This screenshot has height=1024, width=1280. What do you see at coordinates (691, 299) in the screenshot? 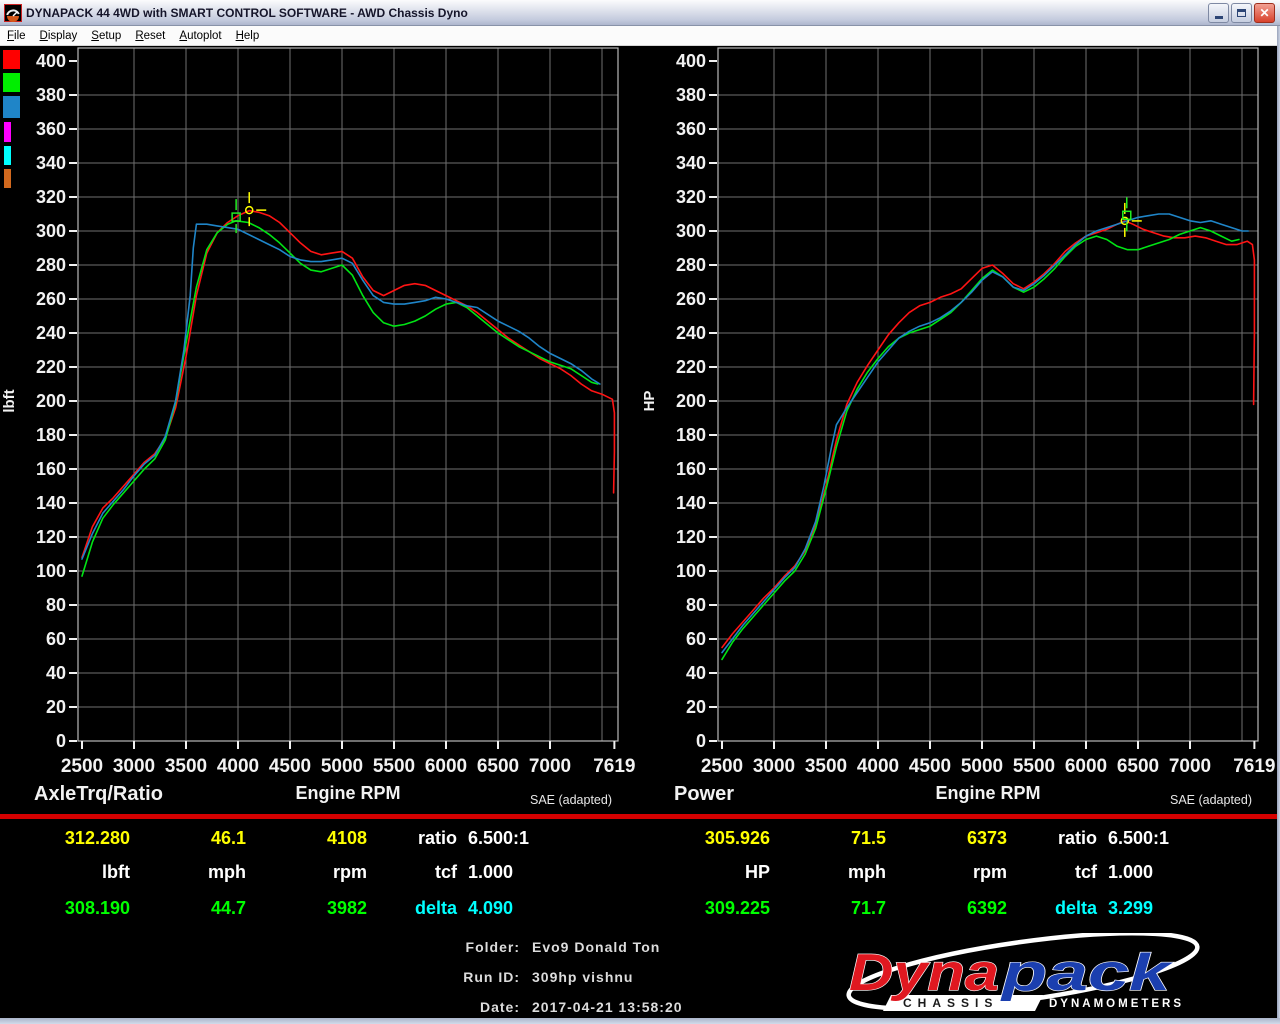
I see `y-tick-label: 260` at bounding box center [691, 299].